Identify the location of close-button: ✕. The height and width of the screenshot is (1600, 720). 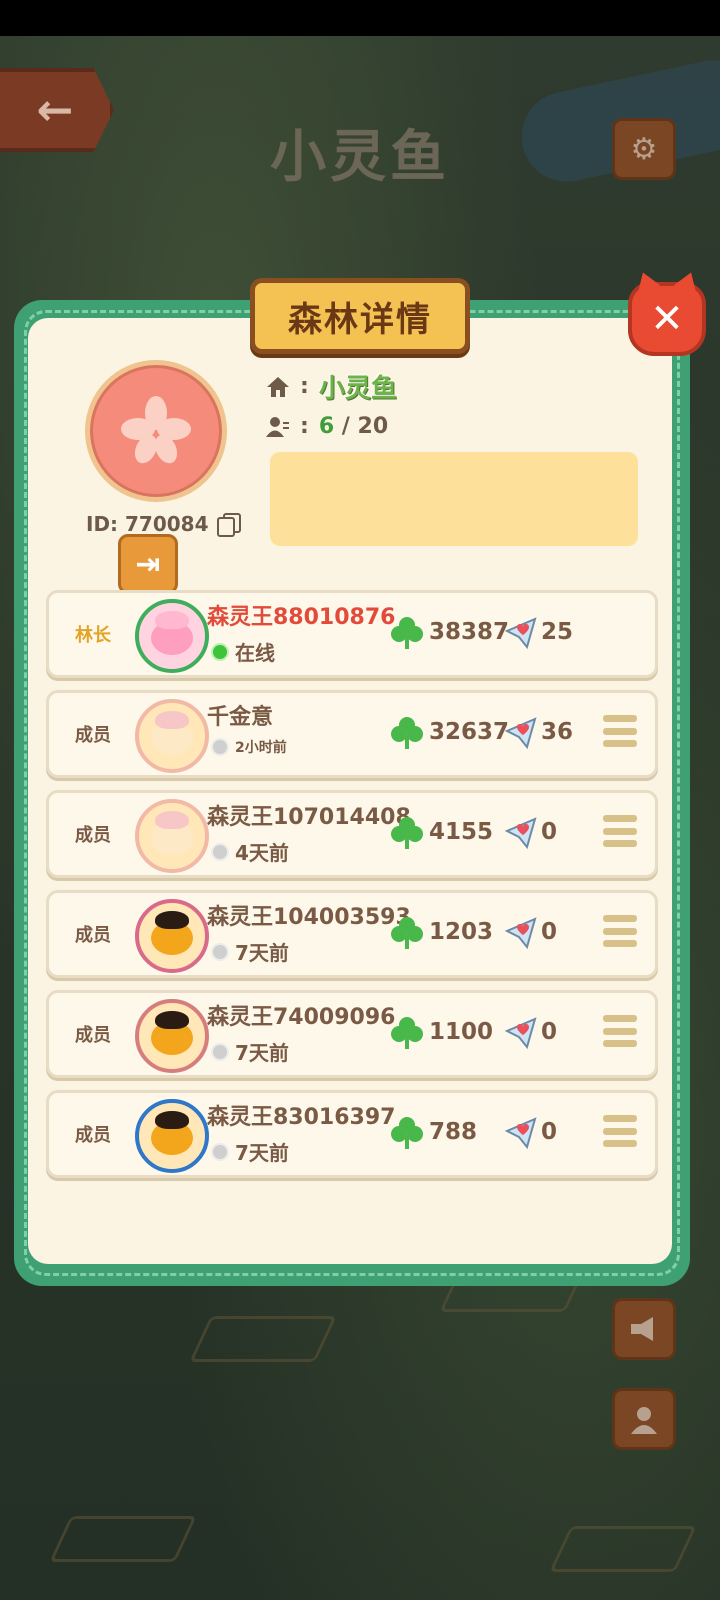
(667, 319).